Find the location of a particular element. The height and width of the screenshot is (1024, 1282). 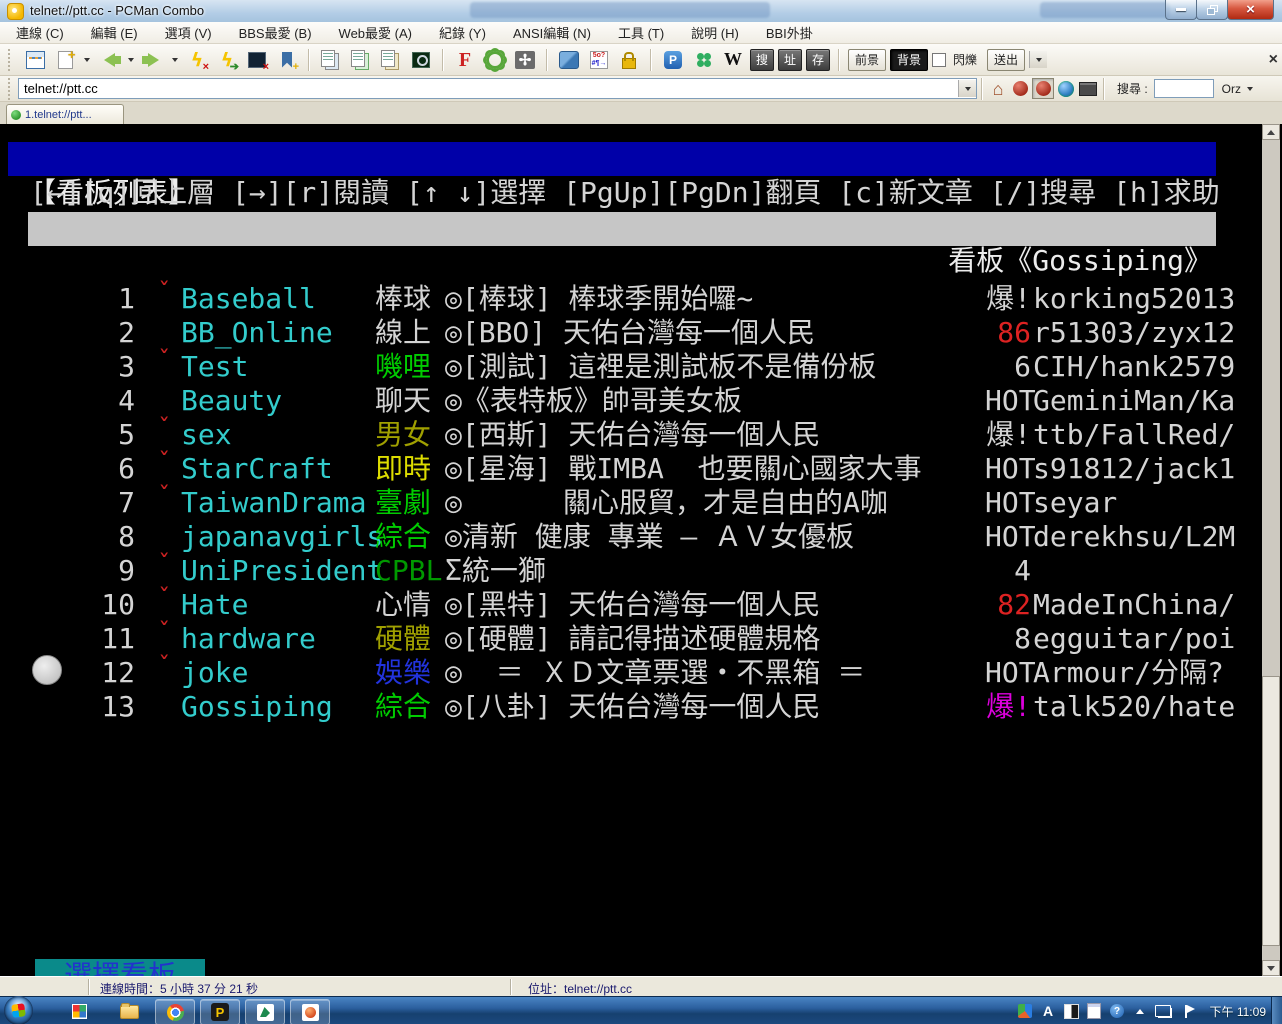

menu-help: 說明 (H) is located at coordinates (715, 32).